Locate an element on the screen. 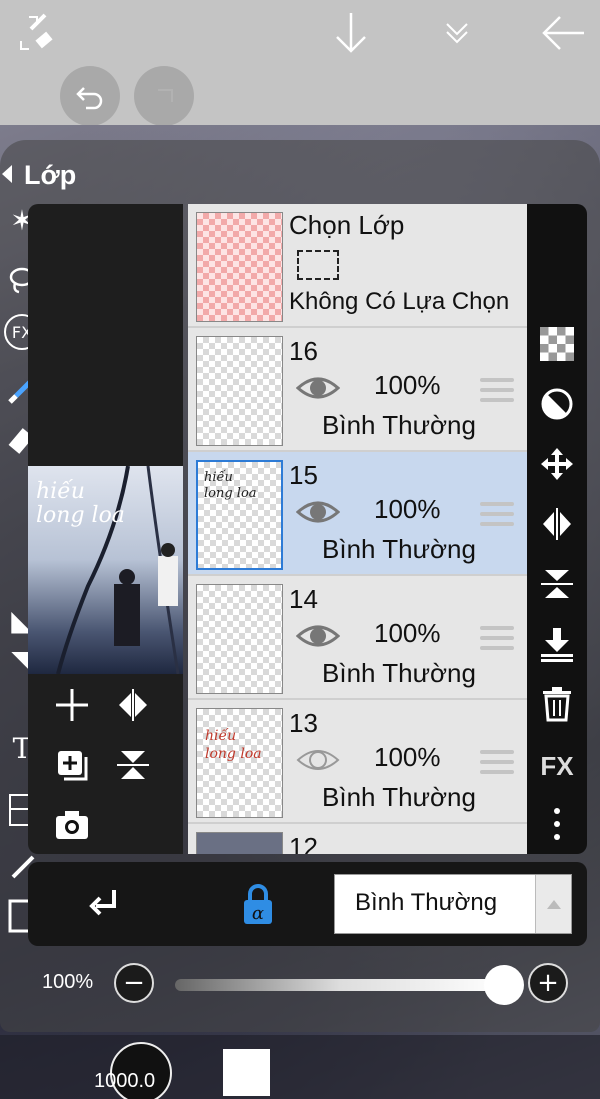 This screenshot has width=600, height=1099. expand-menu-button is located at coordinates (457, 33).